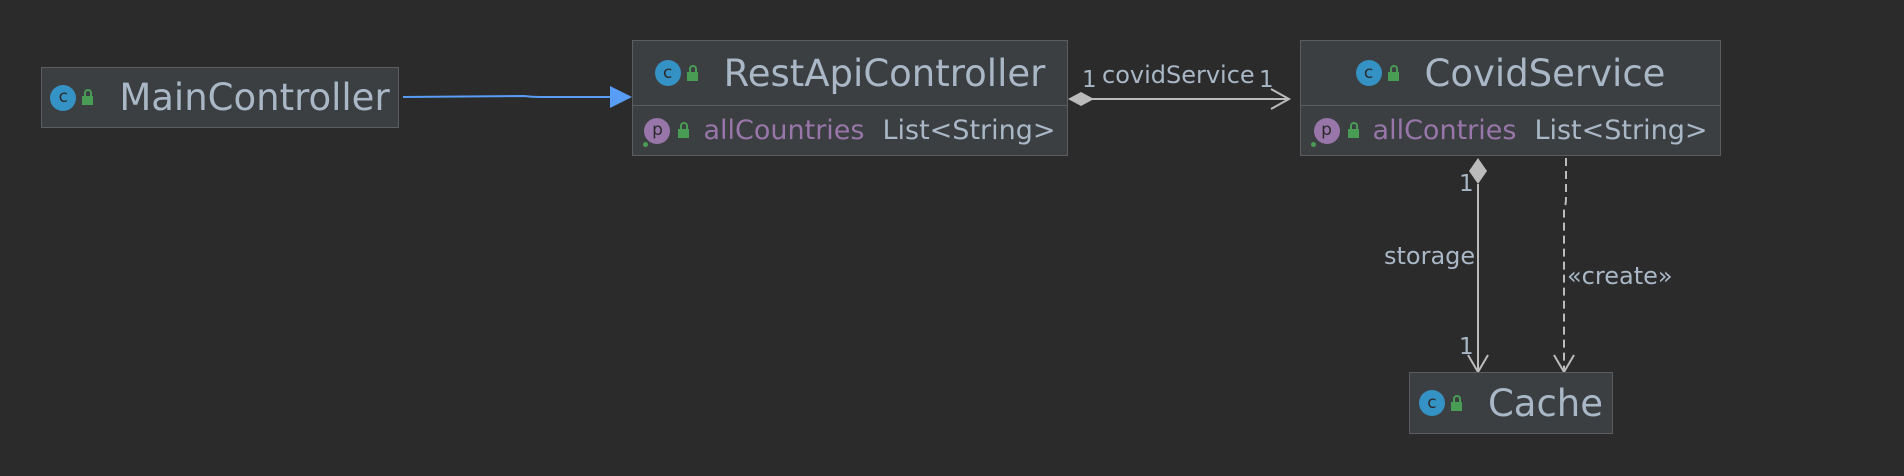 This screenshot has width=1904, height=476. I want to click on field-name: allContries, so click(1444, 130).